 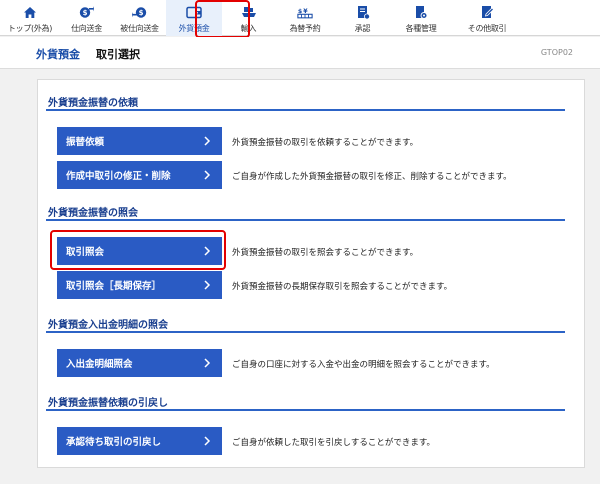 What do you see at coordinates (325, 143) in the screenshot?
I see `transfer-request-desc: 外貨預金振替の取引を依頼することができます。` at bounding box center [325, 143].